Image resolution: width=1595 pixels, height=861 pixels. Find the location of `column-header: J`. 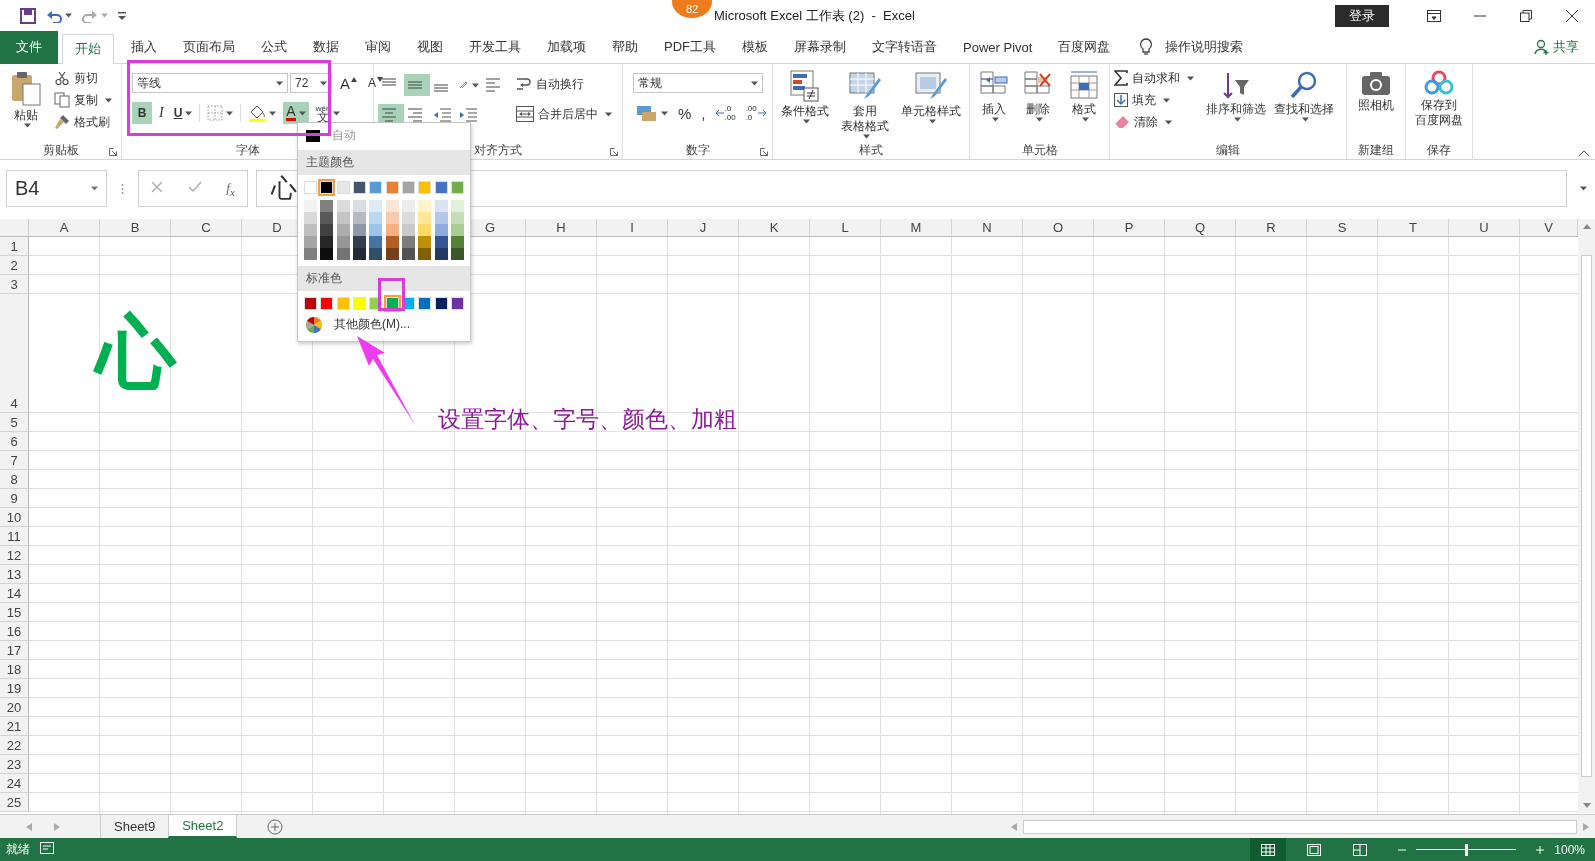

column-header: J is located at coordinates (703, 227).